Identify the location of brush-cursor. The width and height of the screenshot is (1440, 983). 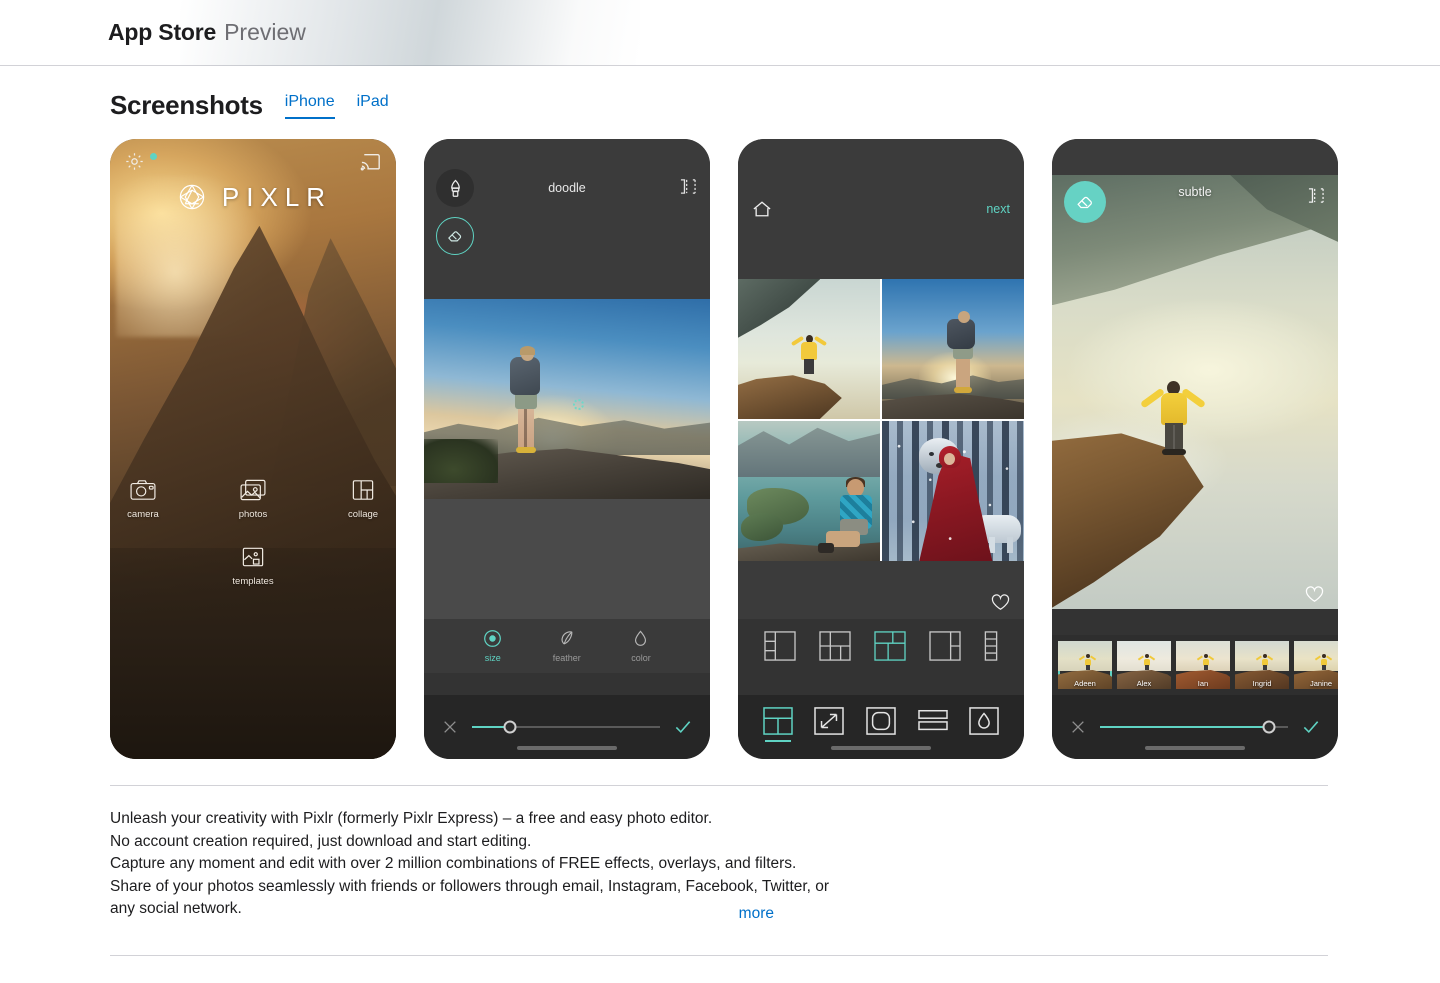
(578, 404).